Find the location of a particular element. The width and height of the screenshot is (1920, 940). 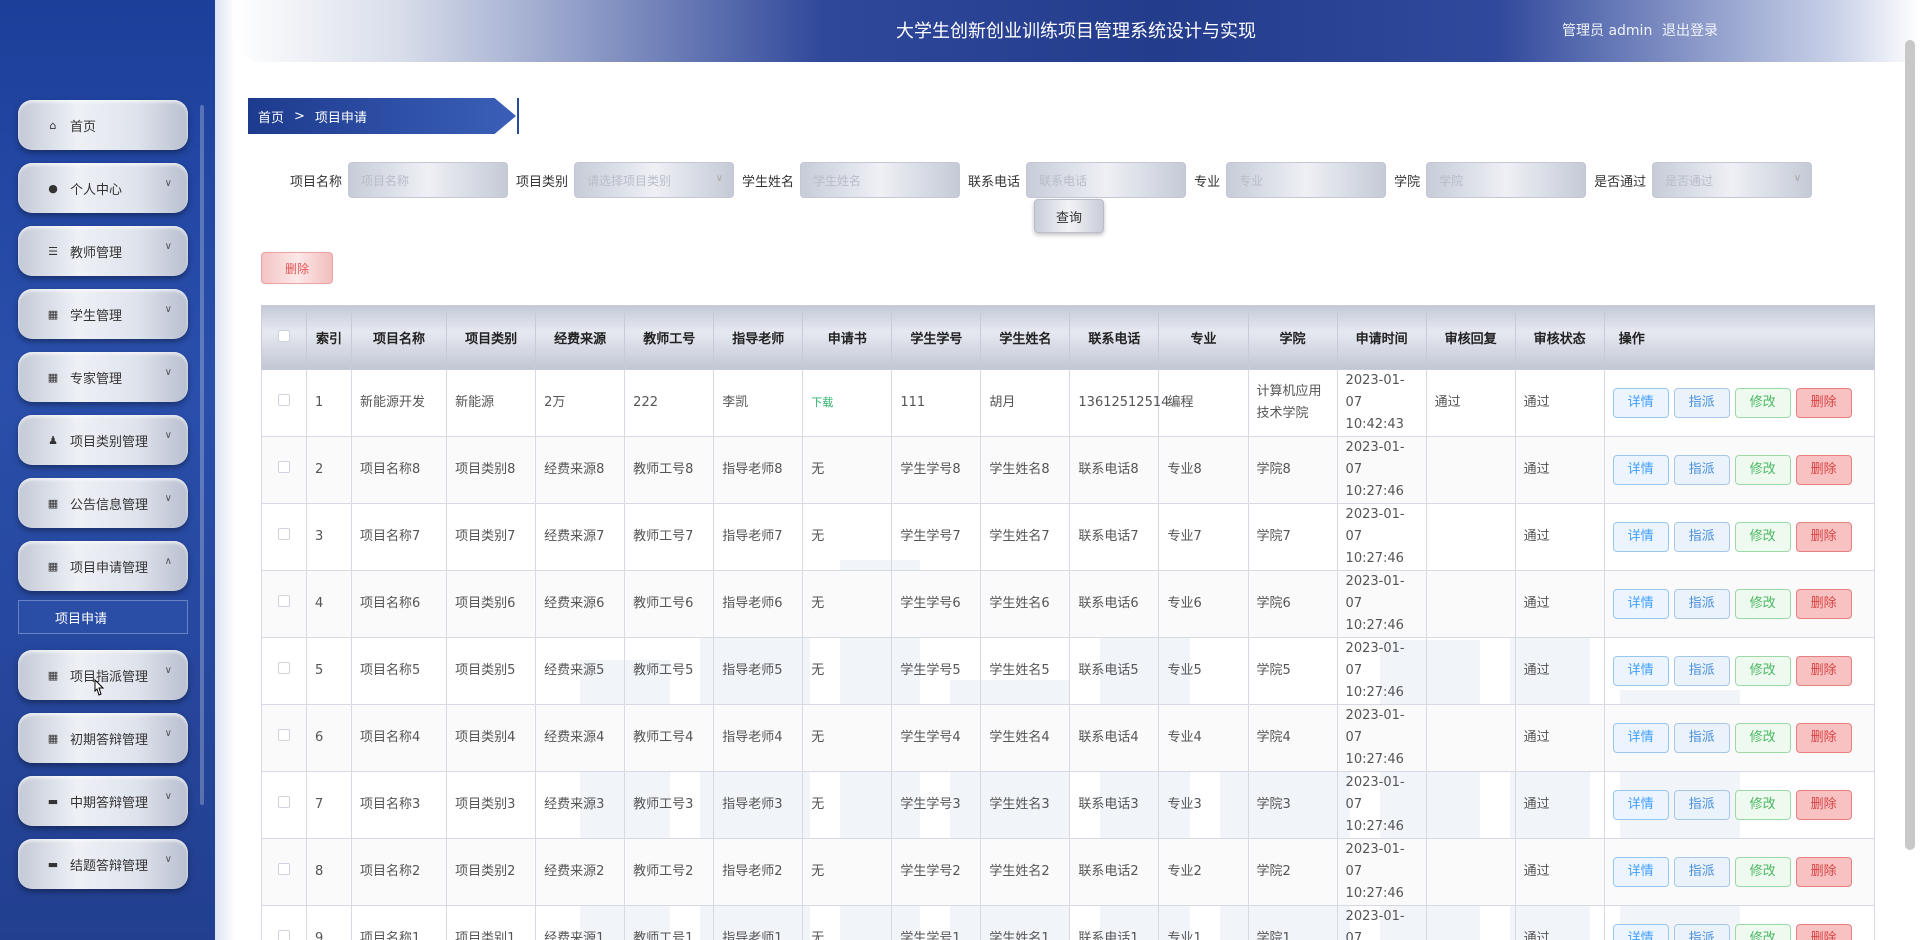

sidebar-item-students: ▦ 学生管理 ∨ is located at coordinates (103, 314).